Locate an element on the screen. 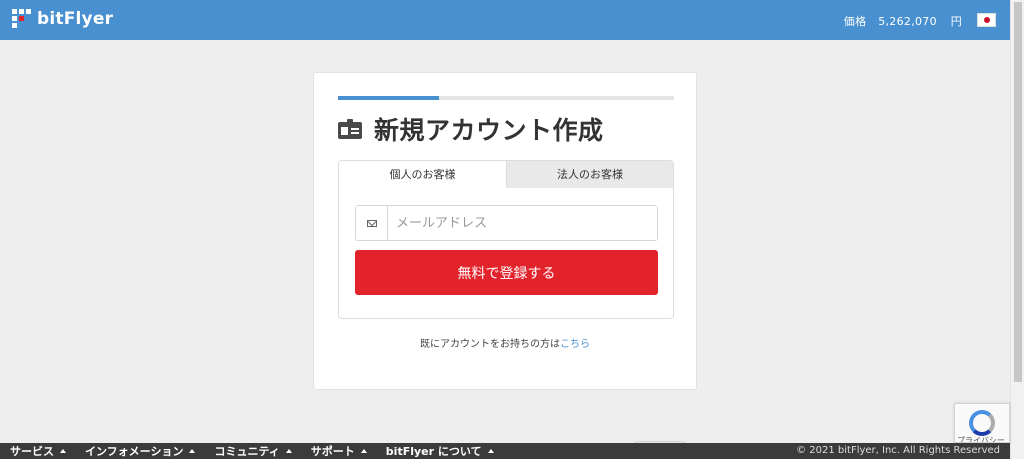 The image size is (1024, 459). footer-nav-label: bitFlyer について is located at coordinates (433, 451).